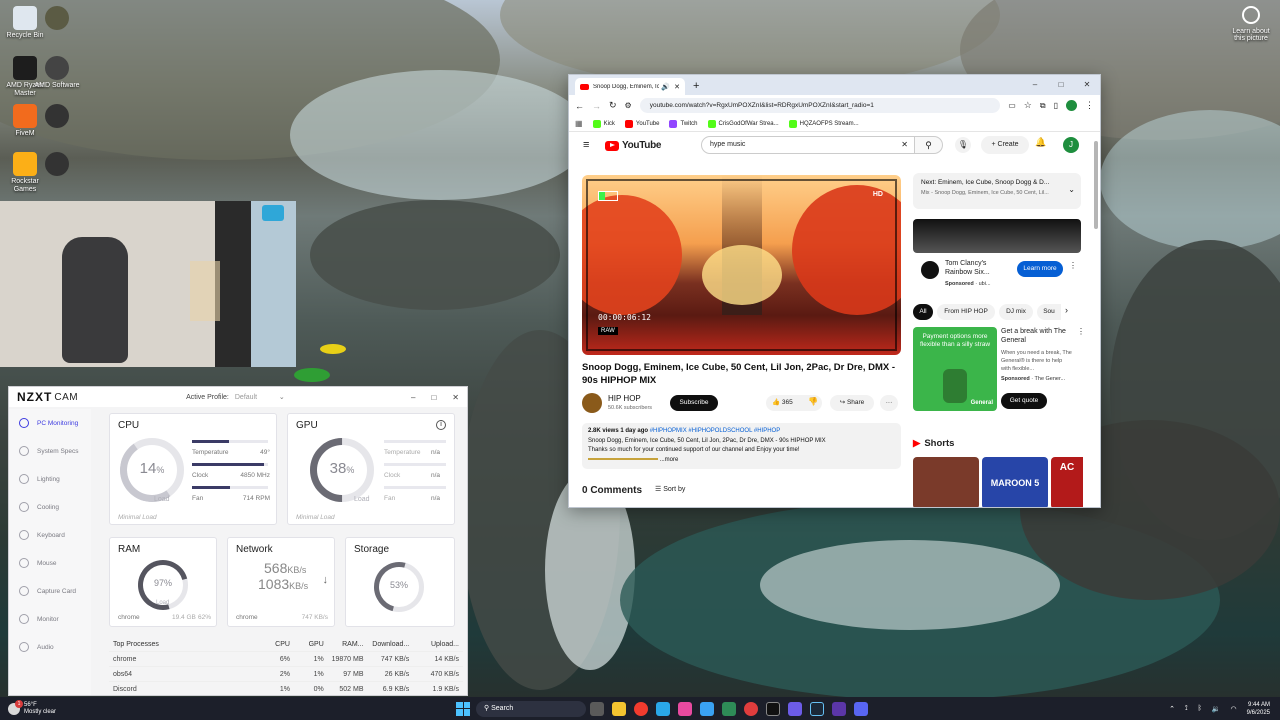  I want to click on learn-more-button: Learn more, so click(1040, 269).